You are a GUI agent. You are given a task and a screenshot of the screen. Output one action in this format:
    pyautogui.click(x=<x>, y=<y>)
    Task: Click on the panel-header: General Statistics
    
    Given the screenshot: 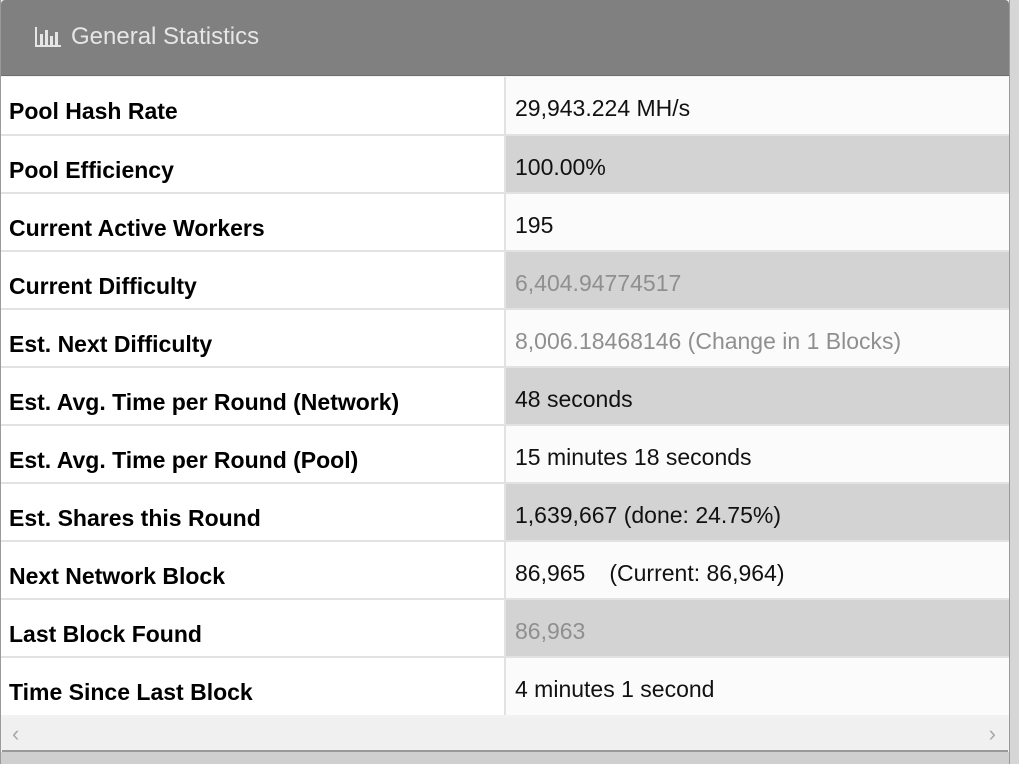 What is the action you would take?
    pyautogui.click(x=505, y=38)
    